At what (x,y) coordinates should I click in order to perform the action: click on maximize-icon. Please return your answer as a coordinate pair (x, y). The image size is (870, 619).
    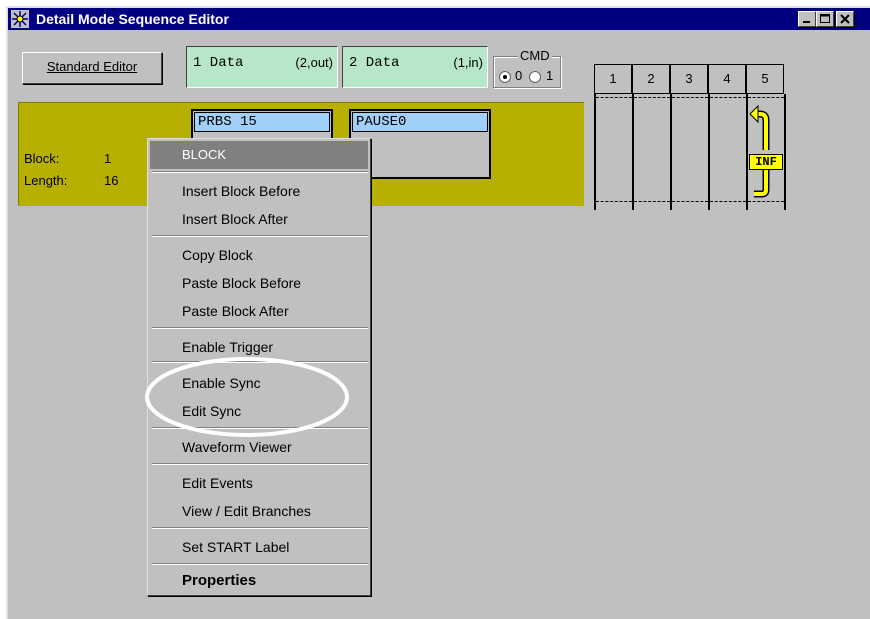
    Looking at the image, I should click on (825, 18).